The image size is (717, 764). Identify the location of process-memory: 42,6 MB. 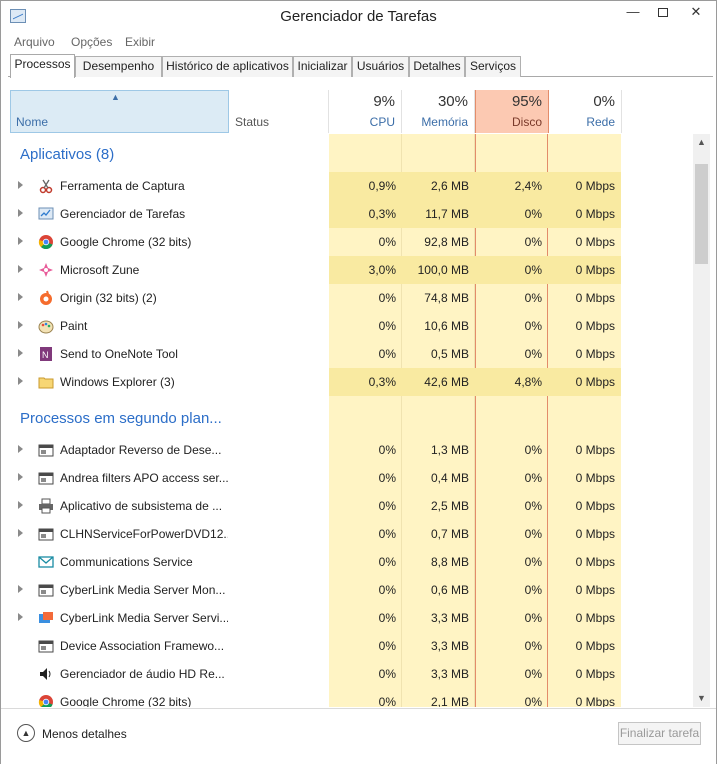
(446, 382).